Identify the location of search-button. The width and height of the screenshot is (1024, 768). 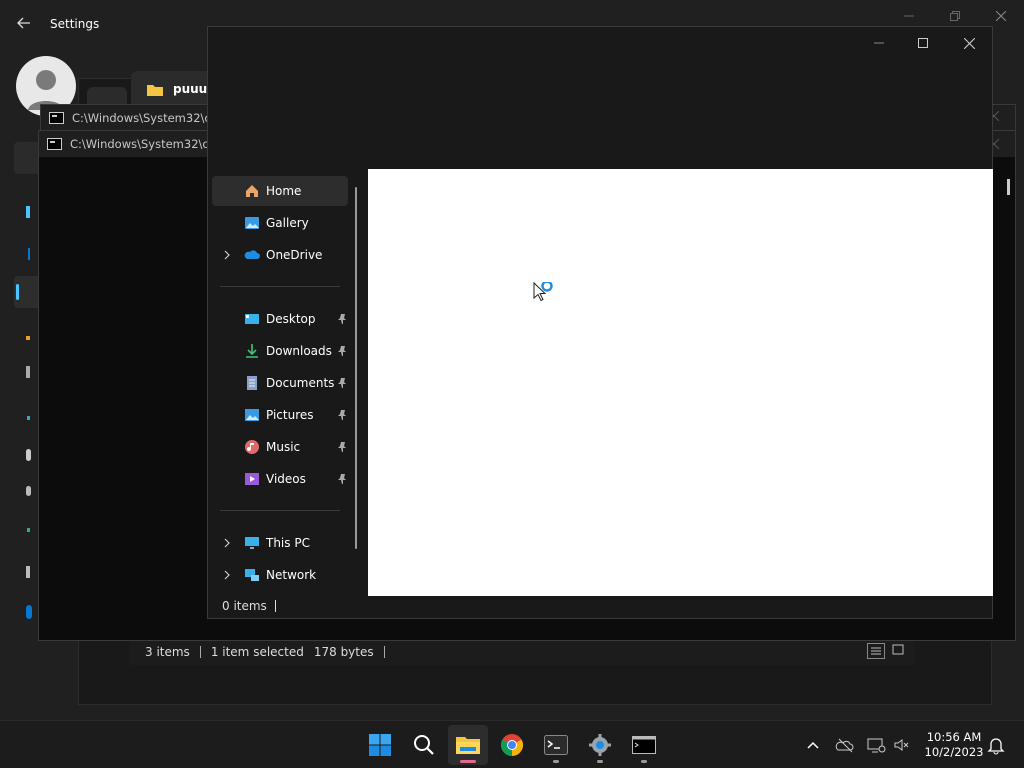
(424, 745).